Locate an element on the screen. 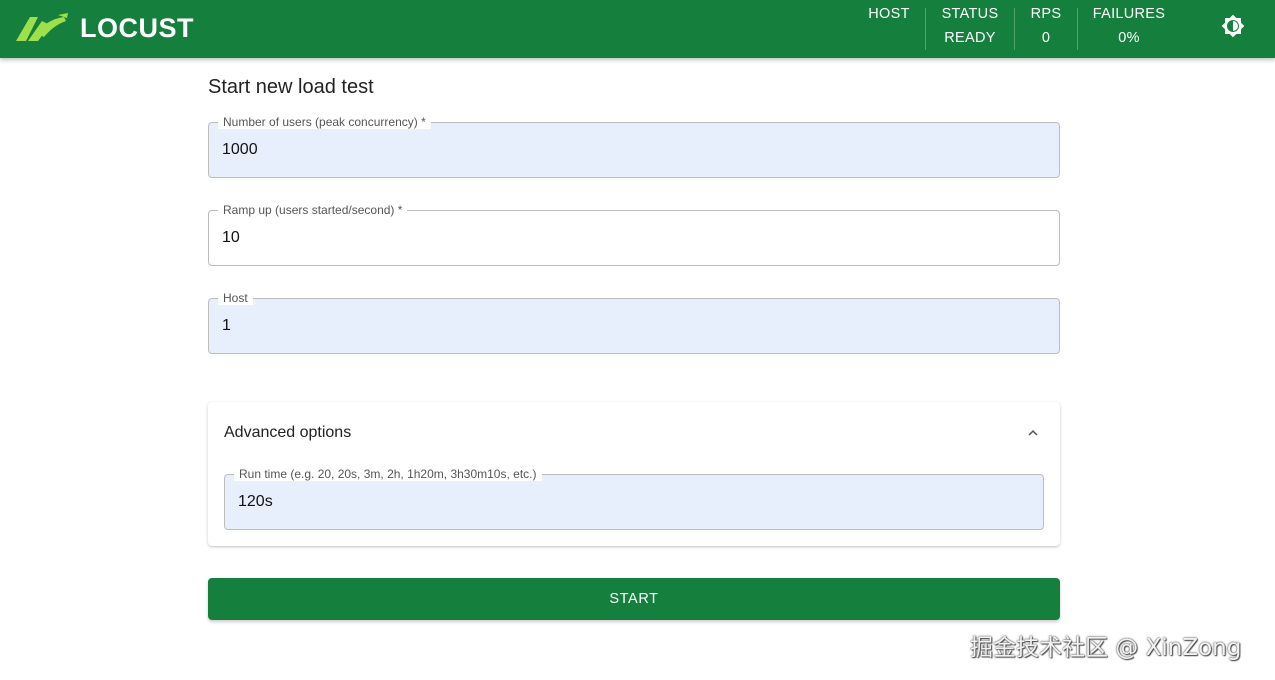 The image size is (1275, 680). stat-status-value: READY is located at coordinates (970, 38).